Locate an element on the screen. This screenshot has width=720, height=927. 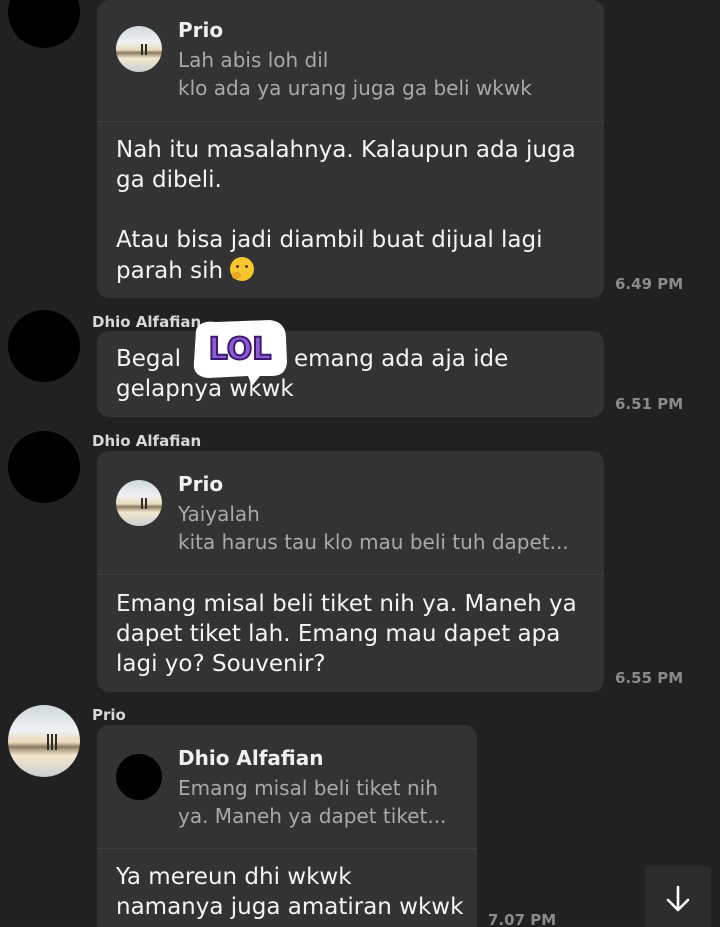
reply-text-line: Yaiyalah is located at coordinates (219, 514).